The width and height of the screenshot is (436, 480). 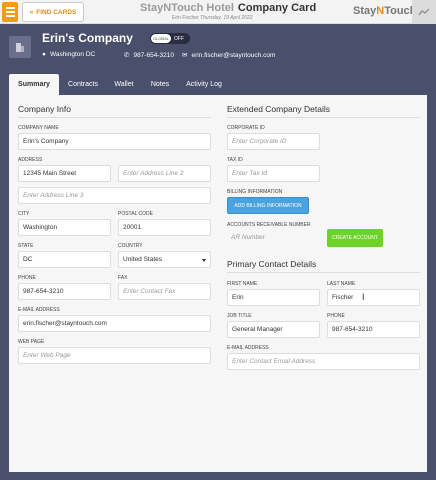 I want to click on company-name-heading: Erin's Company, so click(x=87, y=38).